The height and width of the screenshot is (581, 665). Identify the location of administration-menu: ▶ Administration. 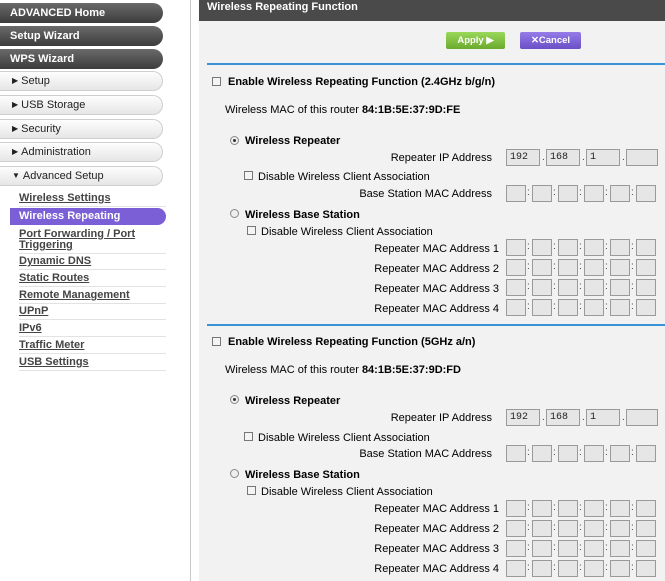
(81, 152).